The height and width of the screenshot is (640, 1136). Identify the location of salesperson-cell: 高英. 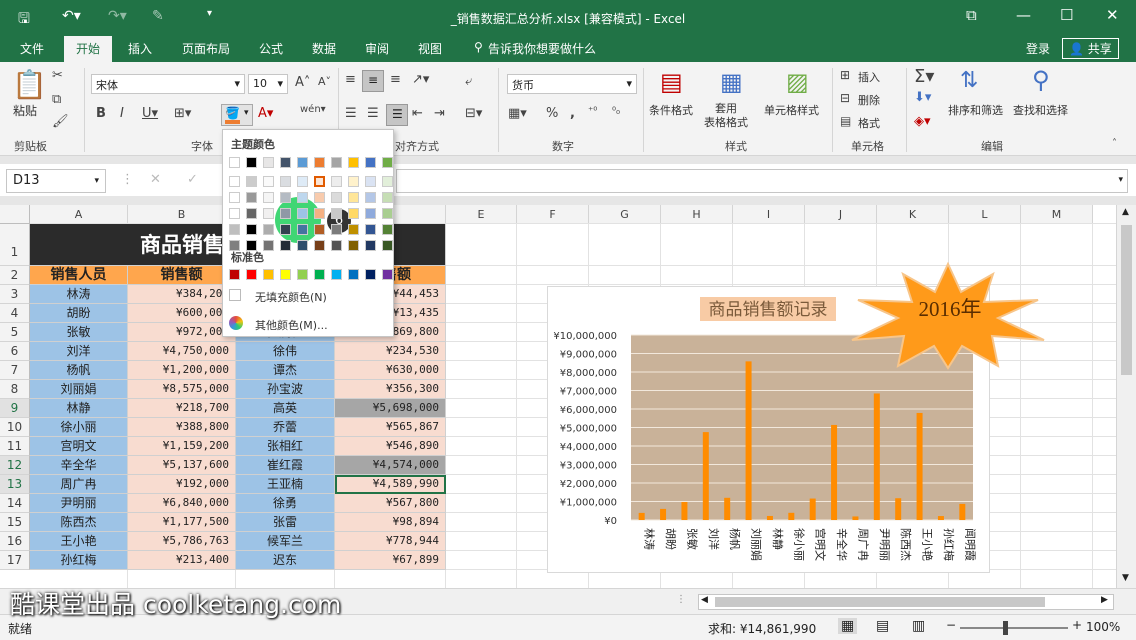
(285, 408).